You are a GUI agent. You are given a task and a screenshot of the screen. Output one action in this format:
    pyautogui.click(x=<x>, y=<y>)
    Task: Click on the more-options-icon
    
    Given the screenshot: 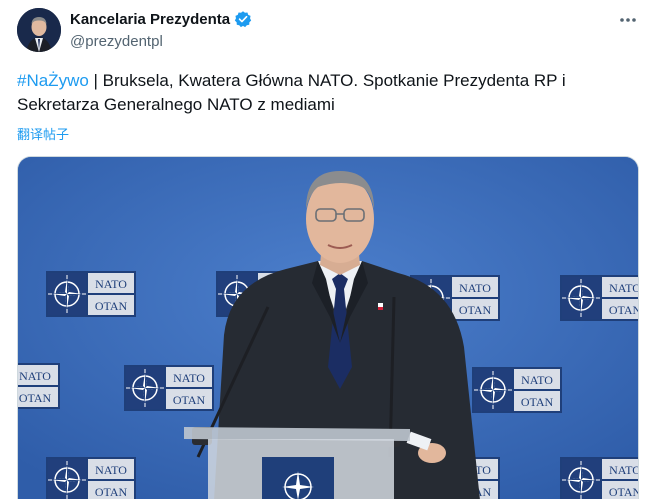 What is the action you would take?
    pyautogui.click(x=628, y=20)
    